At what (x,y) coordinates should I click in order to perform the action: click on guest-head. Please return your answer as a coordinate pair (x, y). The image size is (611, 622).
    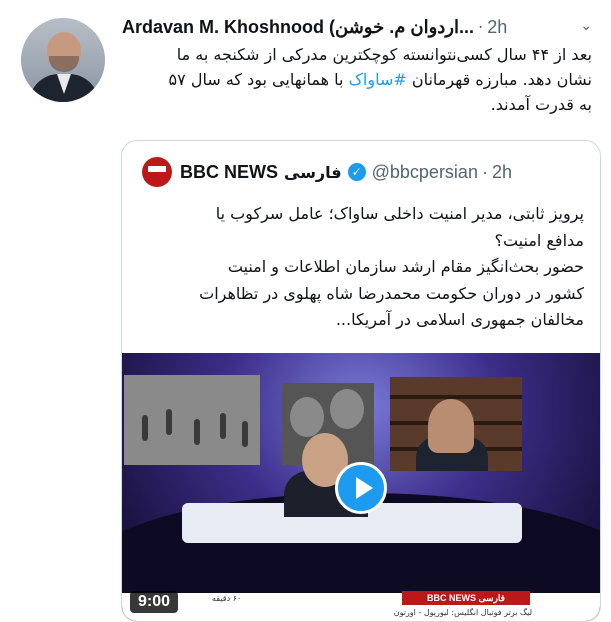
    Looking at the image, I should click on (451, 426).